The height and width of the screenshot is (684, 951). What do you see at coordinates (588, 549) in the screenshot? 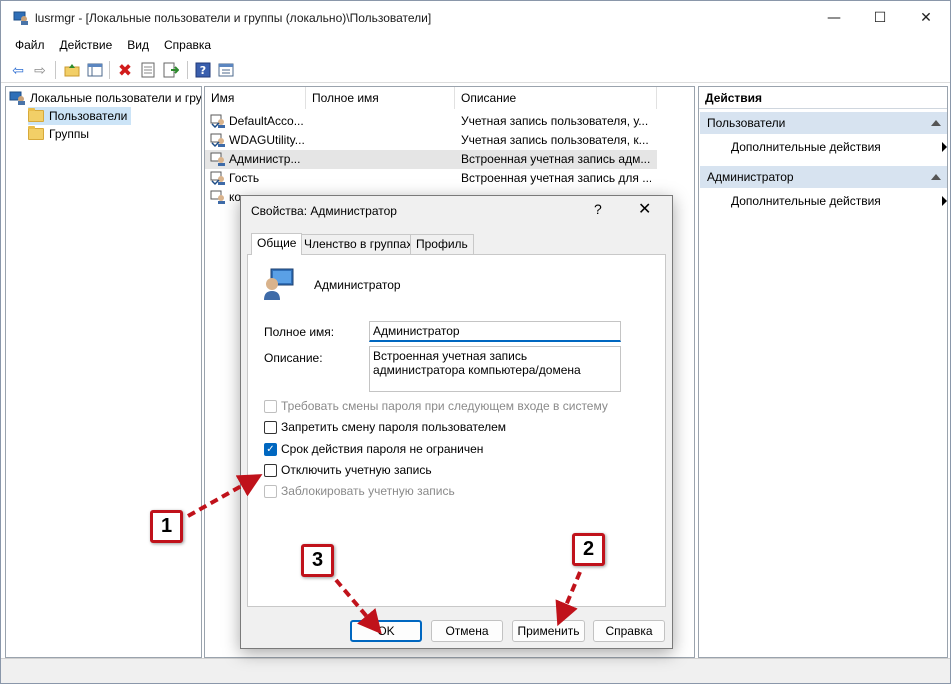
I see `annotation-badge-2: 2` at bounding box center [588, 549].